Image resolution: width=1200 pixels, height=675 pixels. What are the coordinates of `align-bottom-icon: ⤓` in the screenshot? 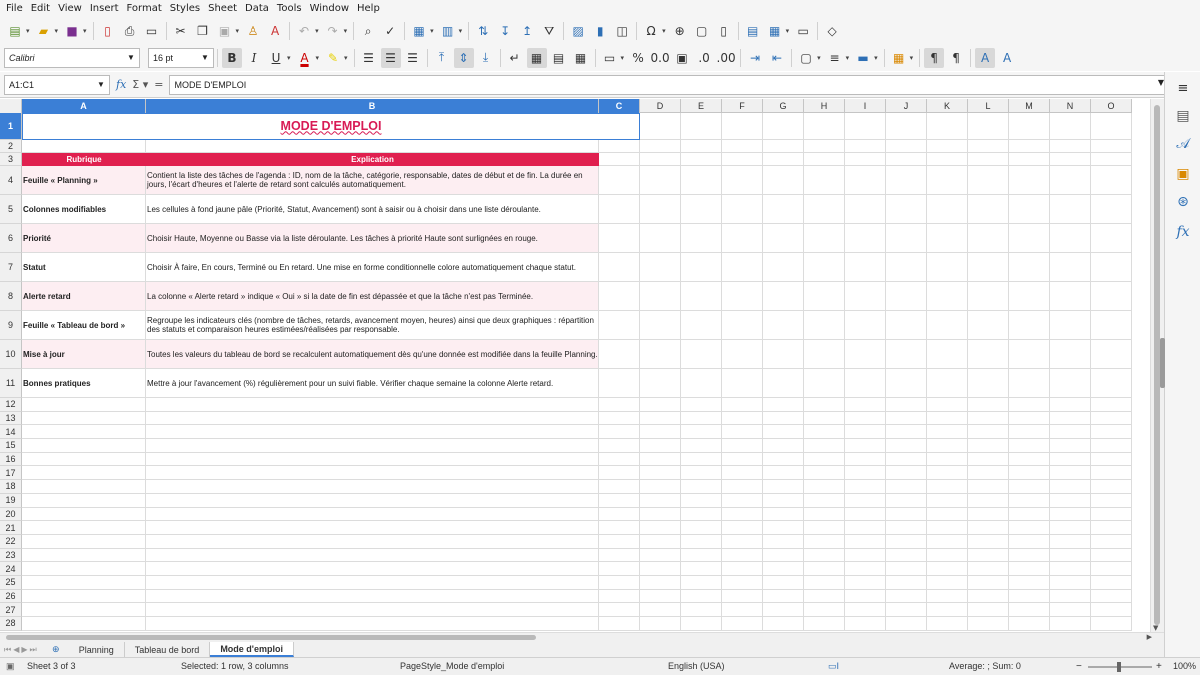 It's located at (486, 58).